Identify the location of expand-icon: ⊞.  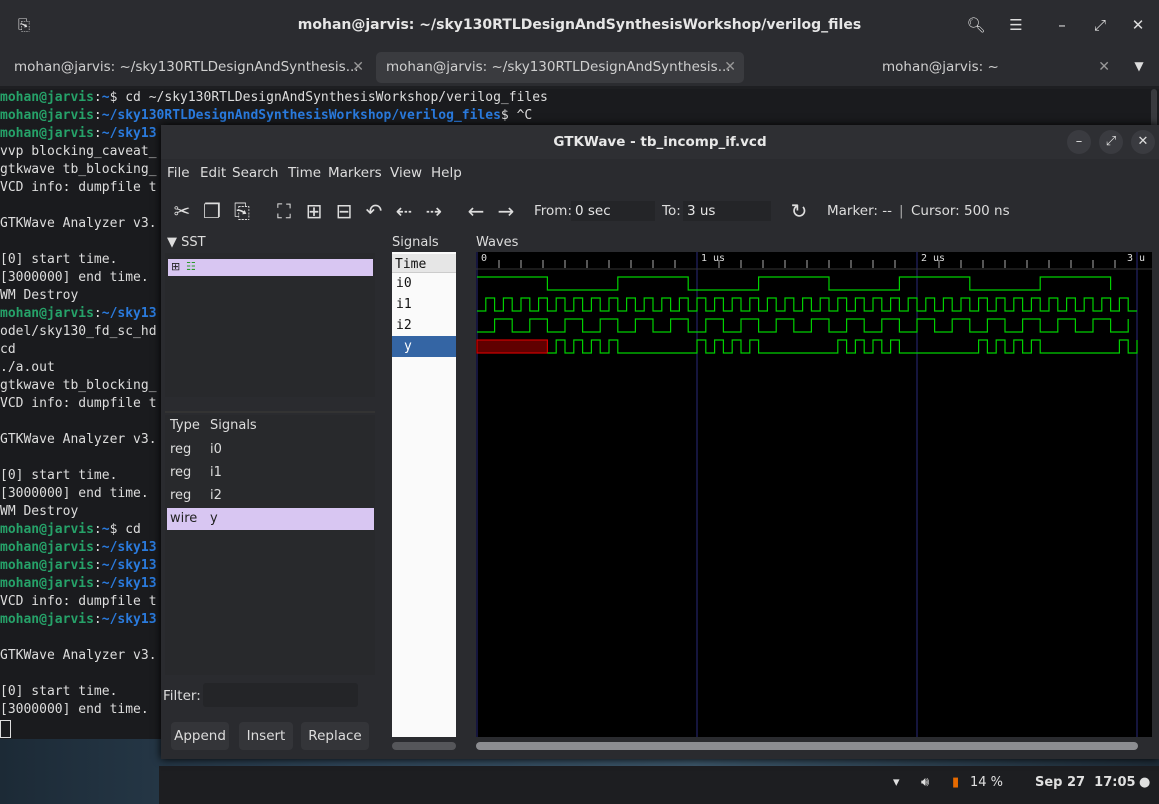
(175, 266).